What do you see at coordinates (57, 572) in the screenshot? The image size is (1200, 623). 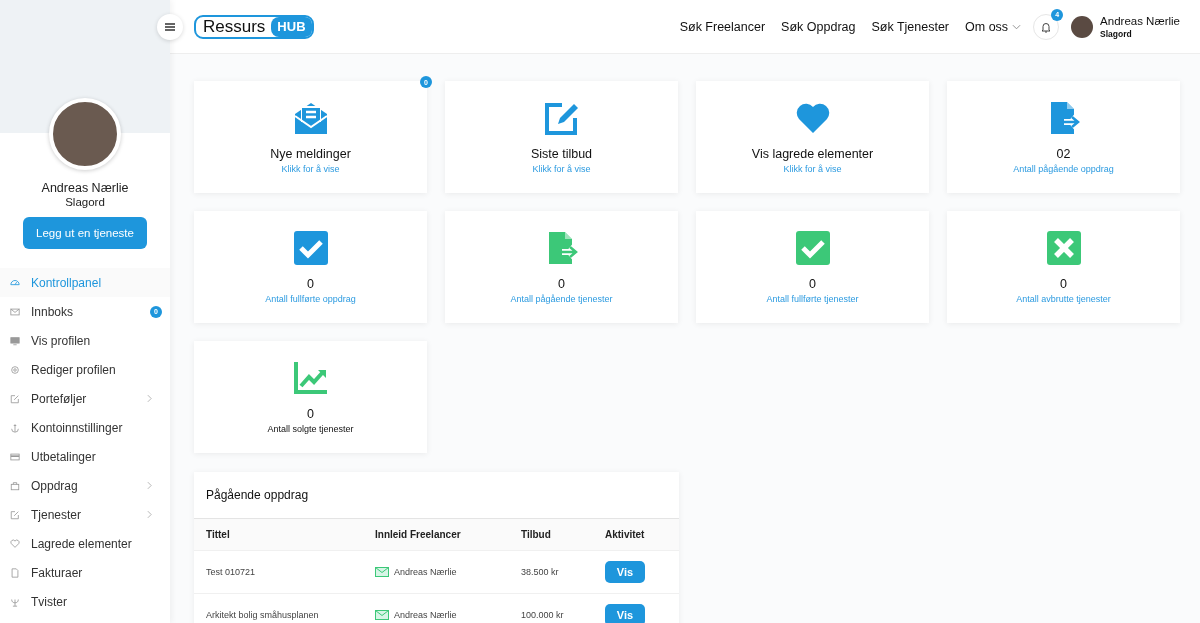 I see `sidebar-item-label: Fakturaer` at bounding box center [57, 572].